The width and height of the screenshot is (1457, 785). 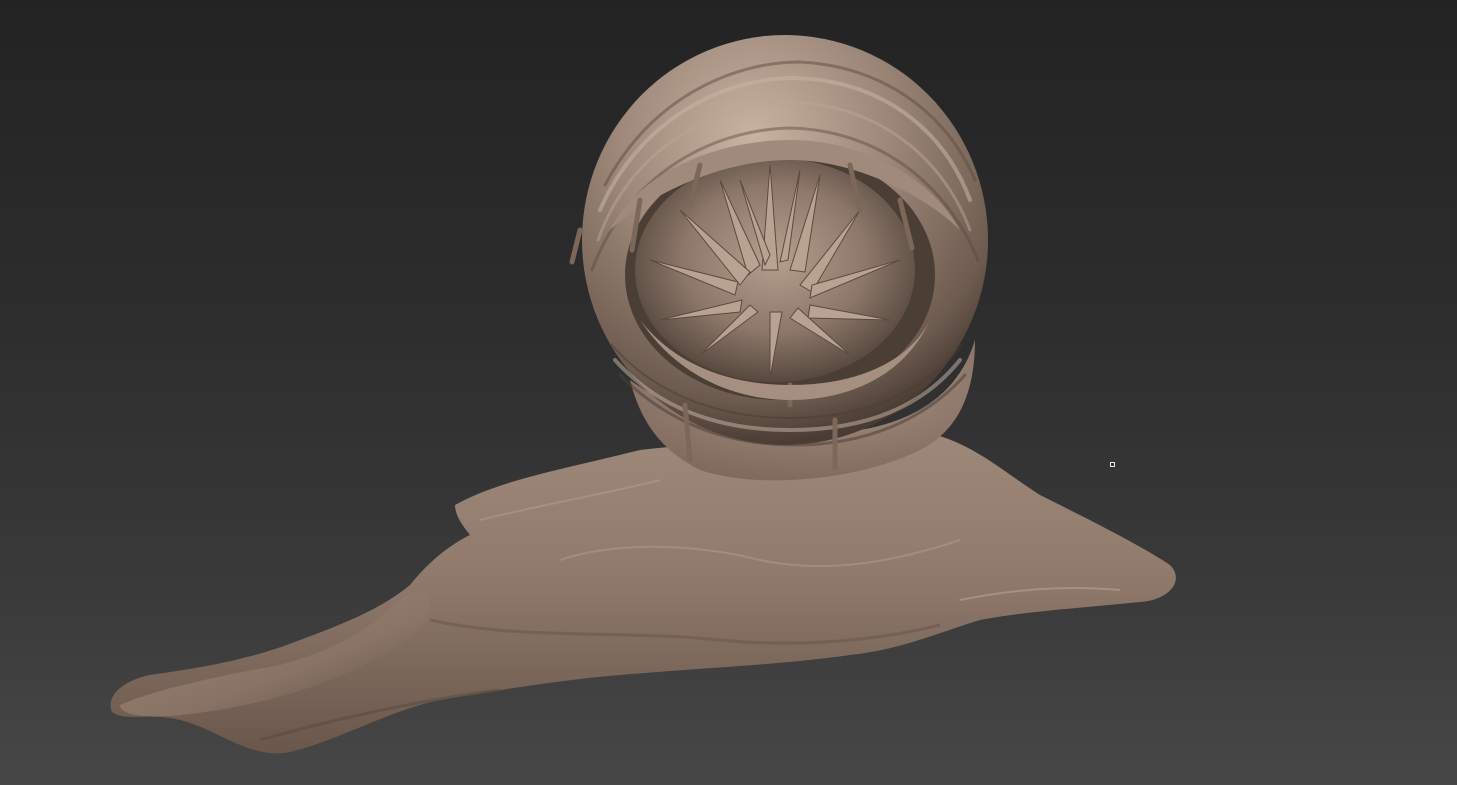 What do you see at coordinates (1112, 464) in the screenshot?
I see `square-brush-cursor-icon` at bounding box center [1112, 464].